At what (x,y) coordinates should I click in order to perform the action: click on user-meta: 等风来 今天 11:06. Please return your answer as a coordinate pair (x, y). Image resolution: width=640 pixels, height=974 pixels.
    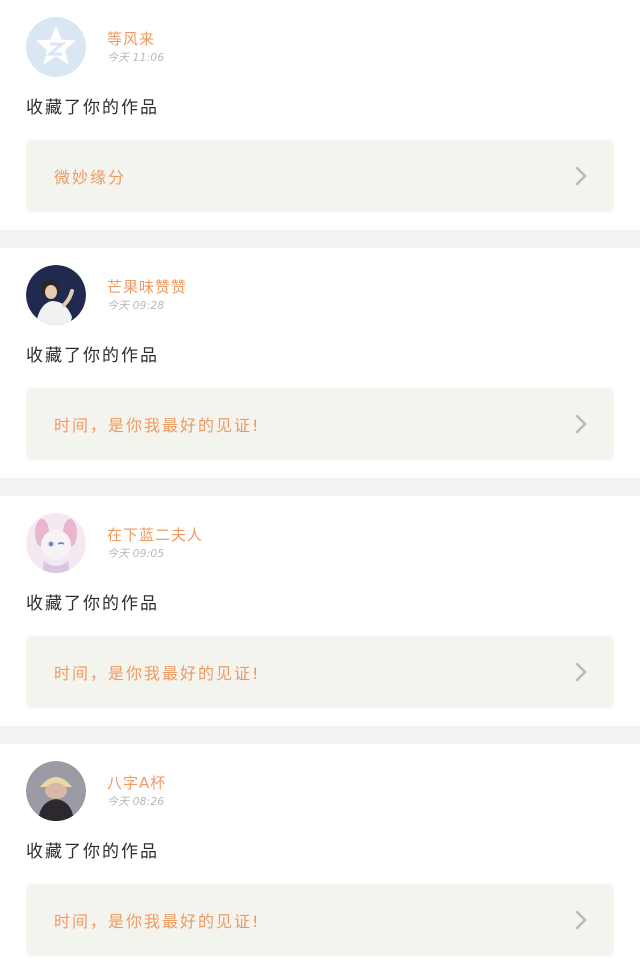
    Looking at the image, I should click on (135, 47).